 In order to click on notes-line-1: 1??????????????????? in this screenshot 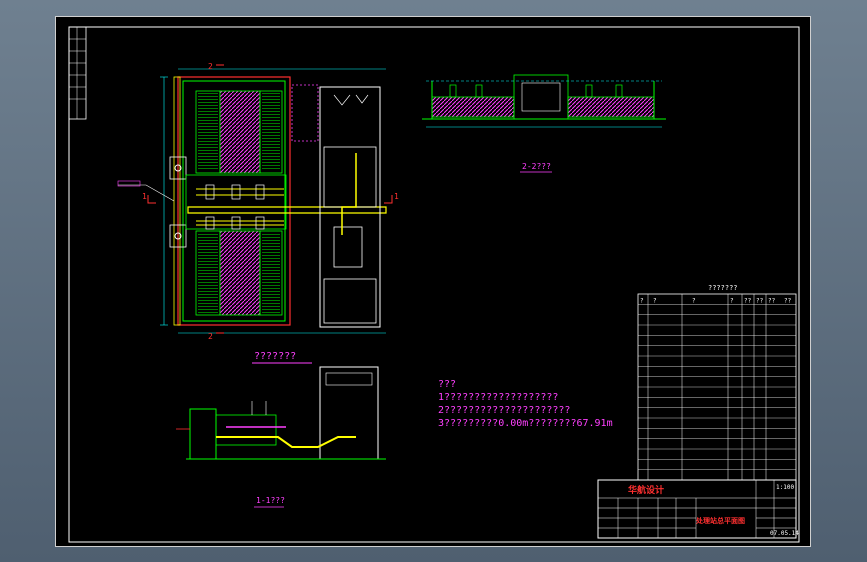, I will do `click(498, 397)`.